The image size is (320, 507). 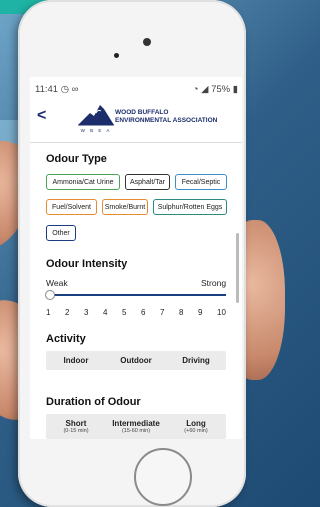 I want to click on duration-long: Long (+60 min), so click(x=196, y=426).